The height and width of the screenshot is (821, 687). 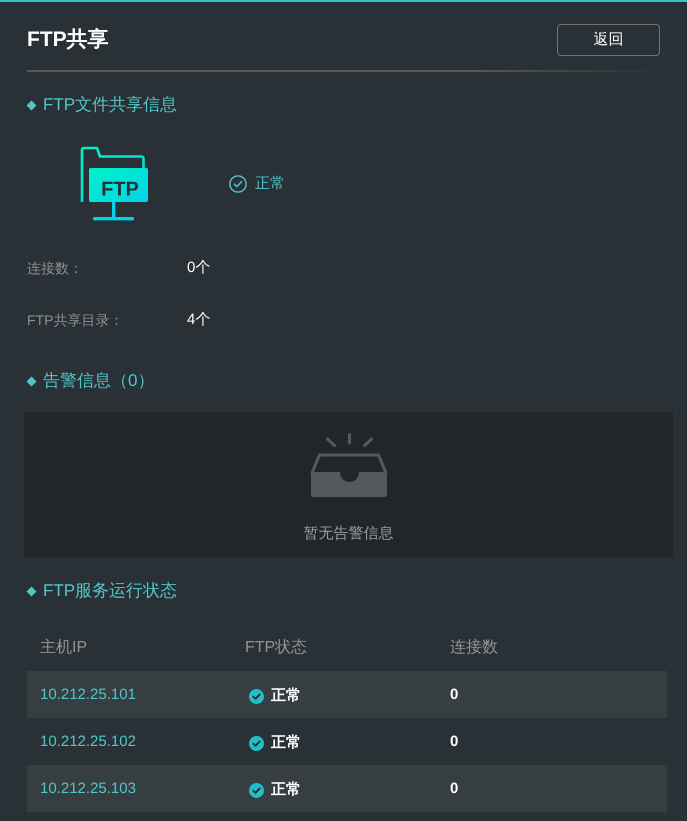 I want to click on host-ip-link: 10.212.25.102, so click(x=88, y=741).